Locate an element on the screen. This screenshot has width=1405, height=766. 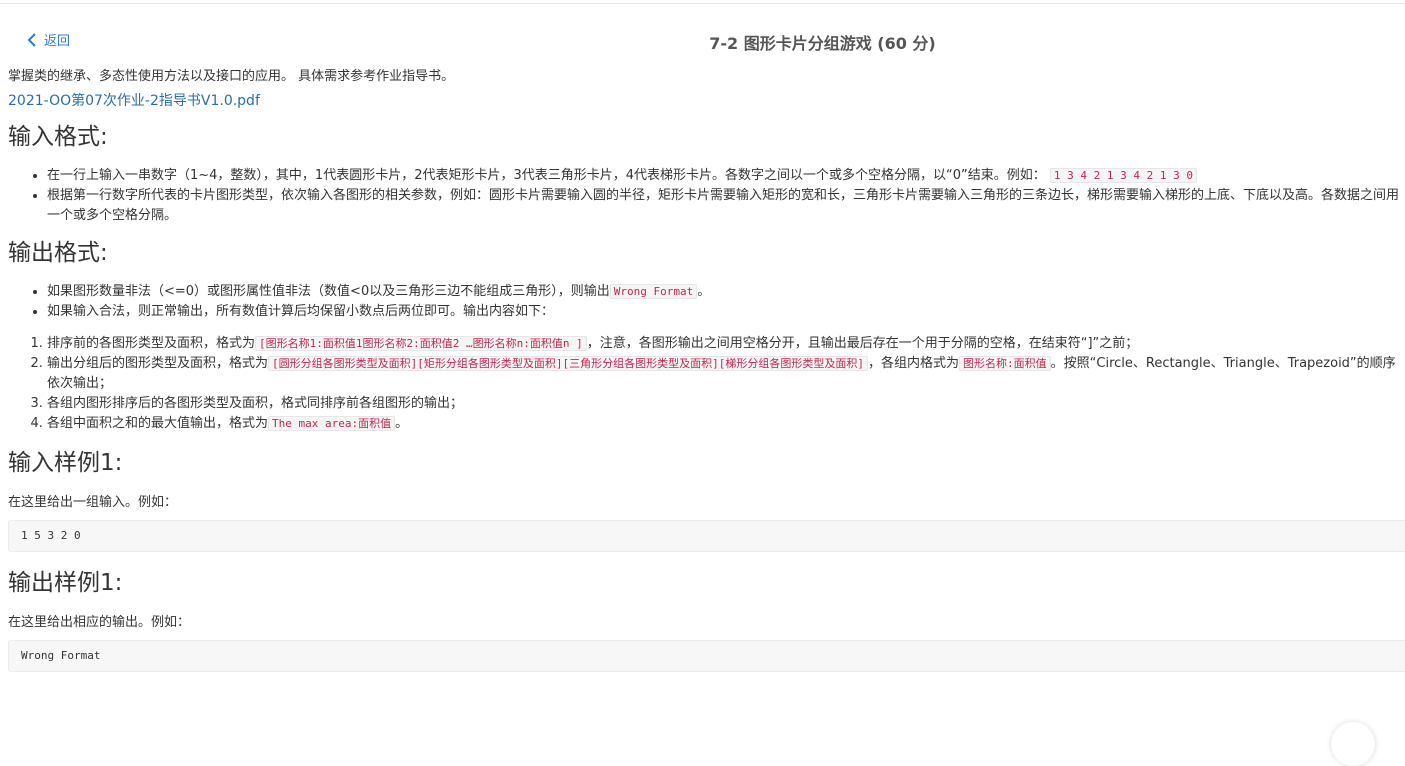
inline-code: 1 3 4 2 1 3 4 2 1 3 0 is located at coordinates (1123, 175).